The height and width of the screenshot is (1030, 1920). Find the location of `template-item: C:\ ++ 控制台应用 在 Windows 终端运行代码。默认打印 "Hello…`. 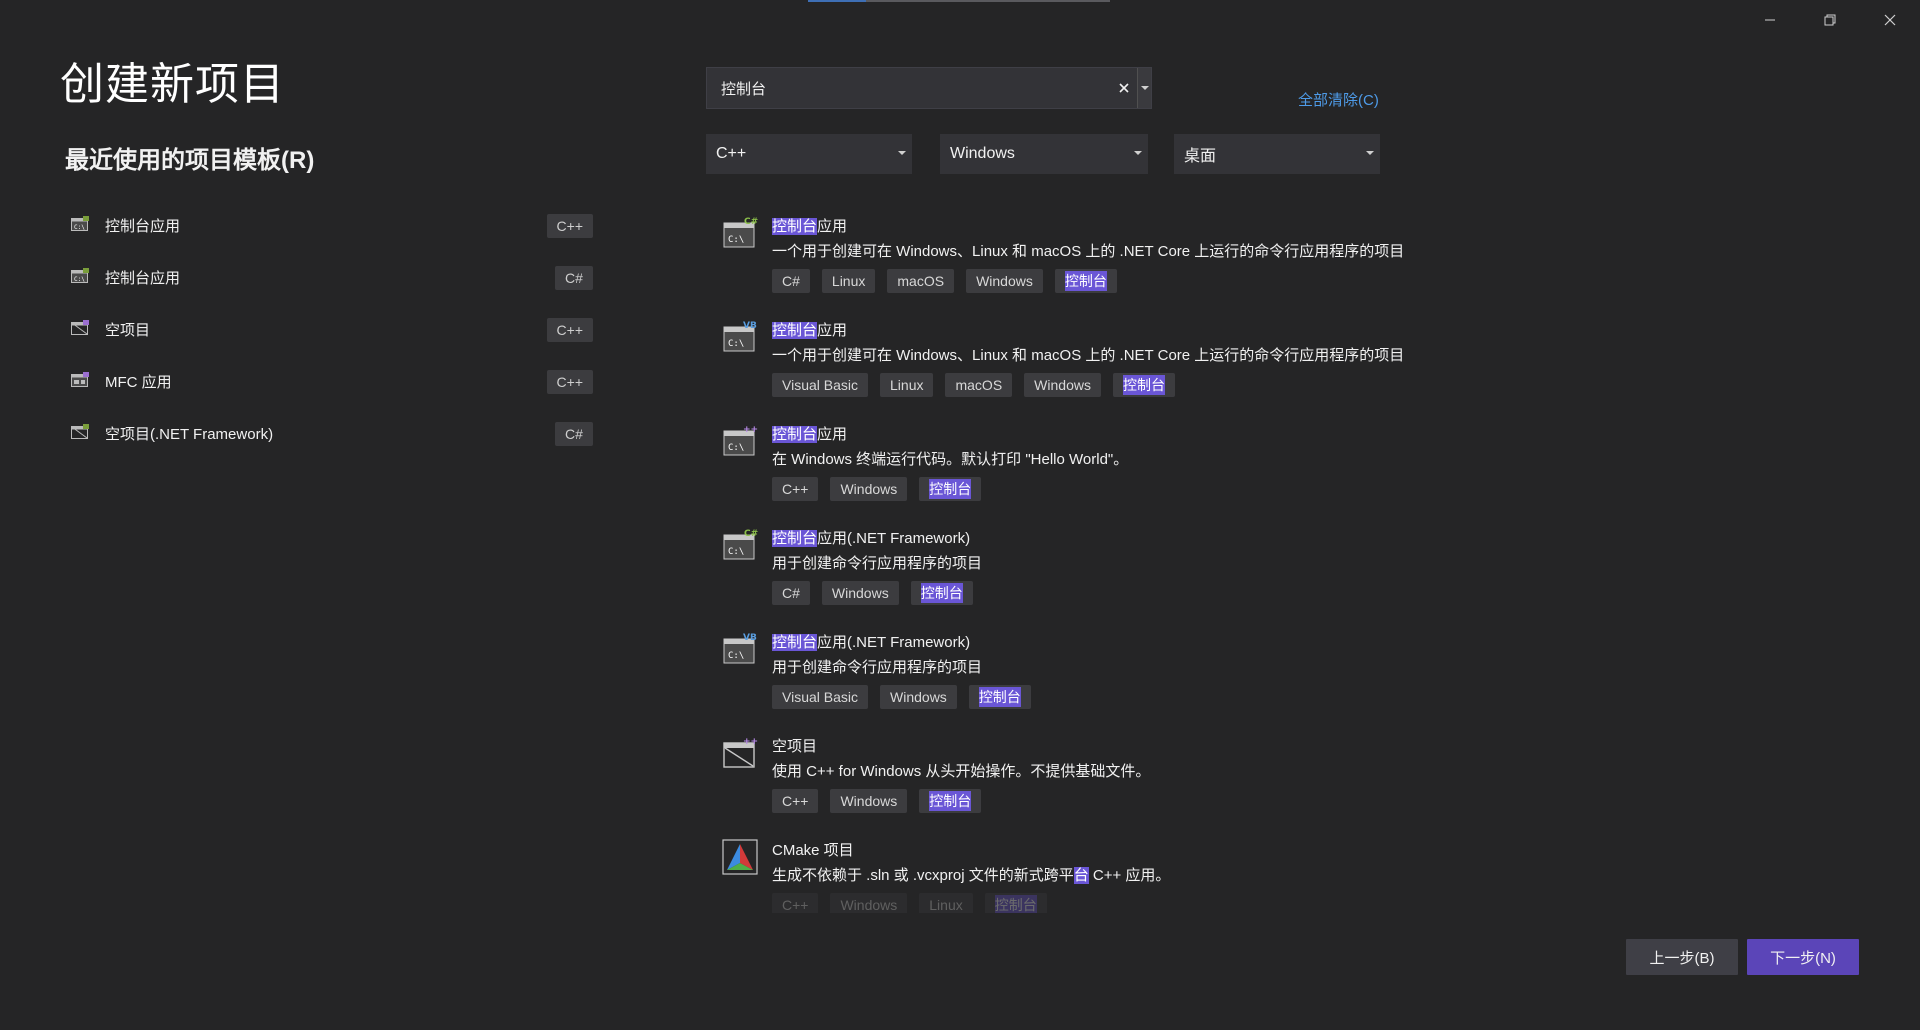

template-item: C:\ ++ 控制台应用 在 Windows 终端运行代码。默认打印 "Hello… is located at coordinates (1076, 463).